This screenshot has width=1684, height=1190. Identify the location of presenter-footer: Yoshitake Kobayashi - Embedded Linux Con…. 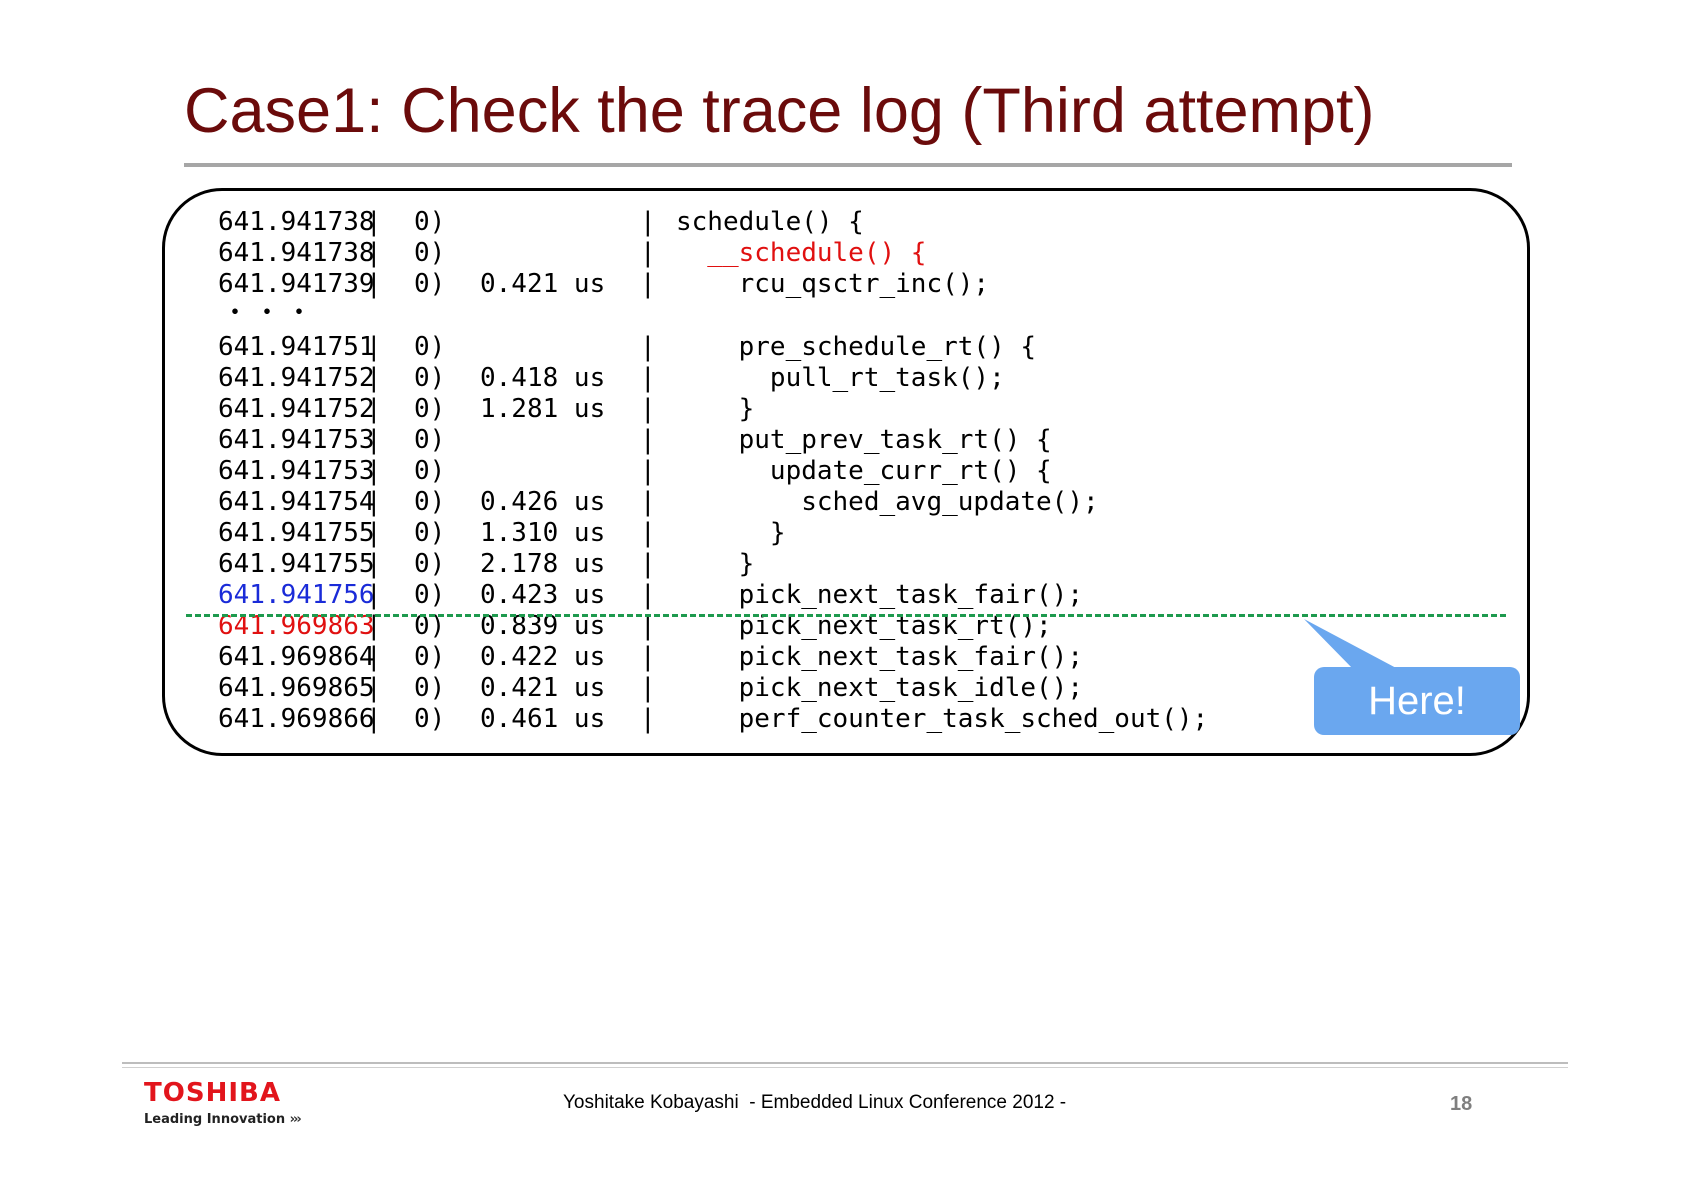
(815, 1102).